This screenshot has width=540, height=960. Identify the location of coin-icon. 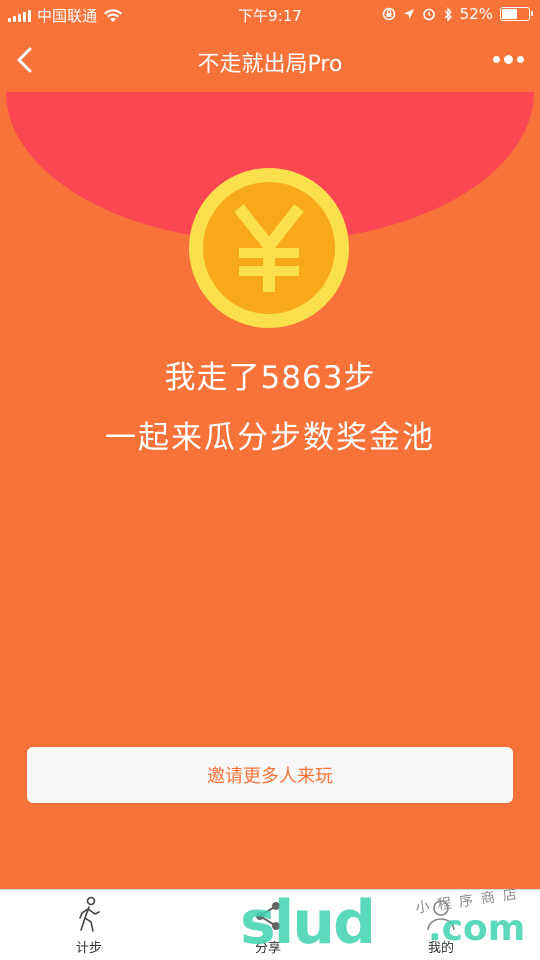
(269, 248).